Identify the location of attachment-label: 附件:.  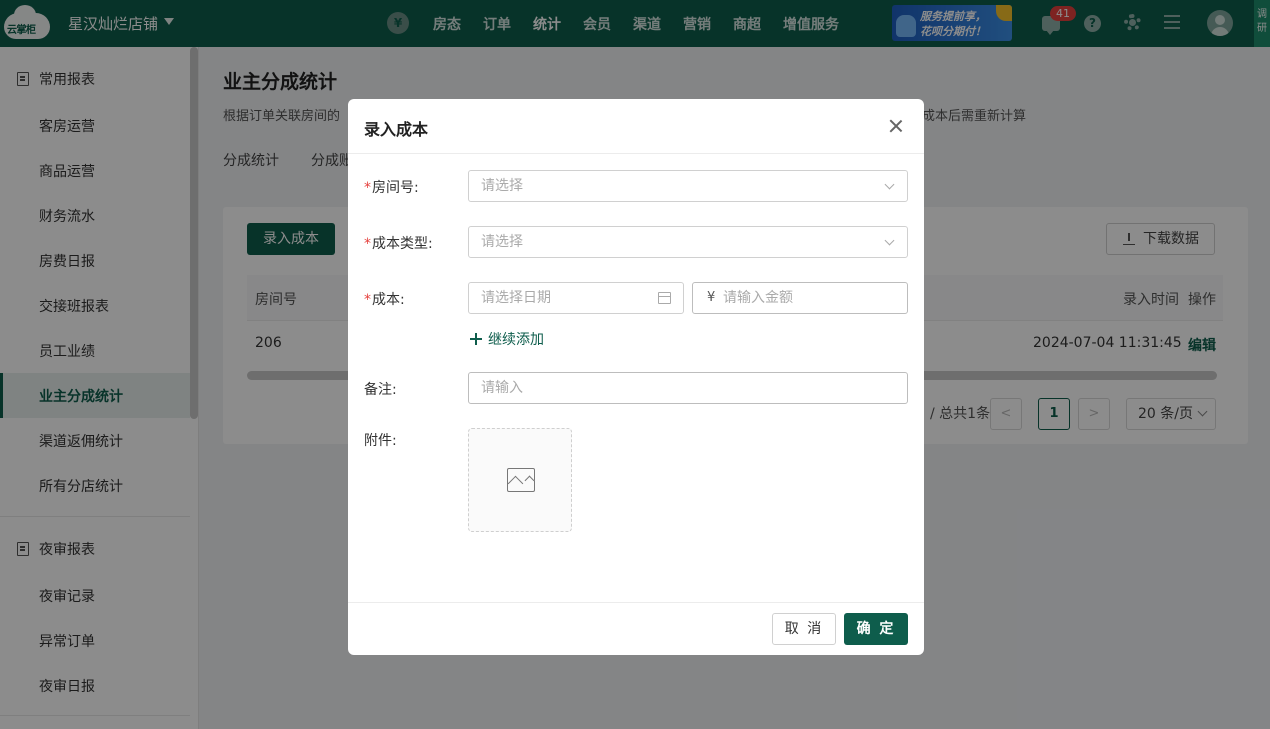
(380, 441).